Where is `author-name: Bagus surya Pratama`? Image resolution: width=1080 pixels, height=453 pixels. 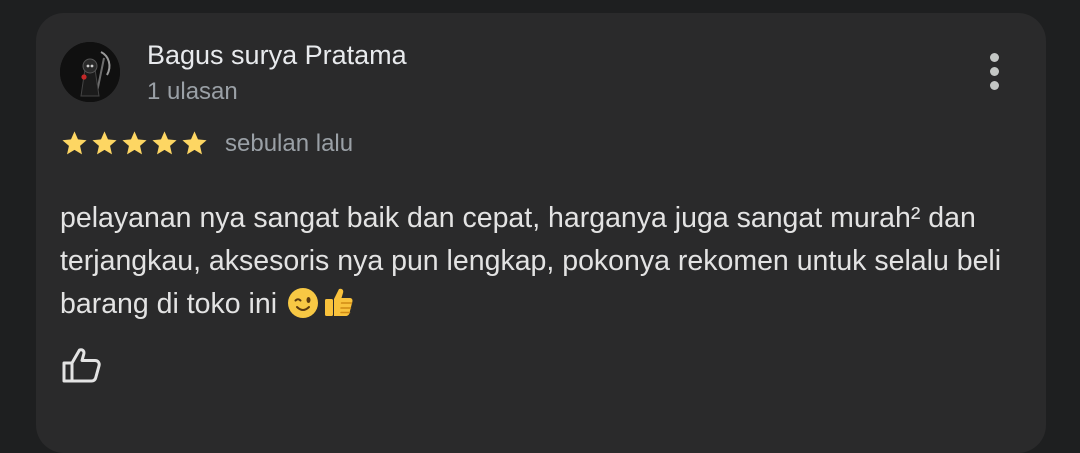
author-name: Bagus surya Pratama is located at coordinates (277, 55).